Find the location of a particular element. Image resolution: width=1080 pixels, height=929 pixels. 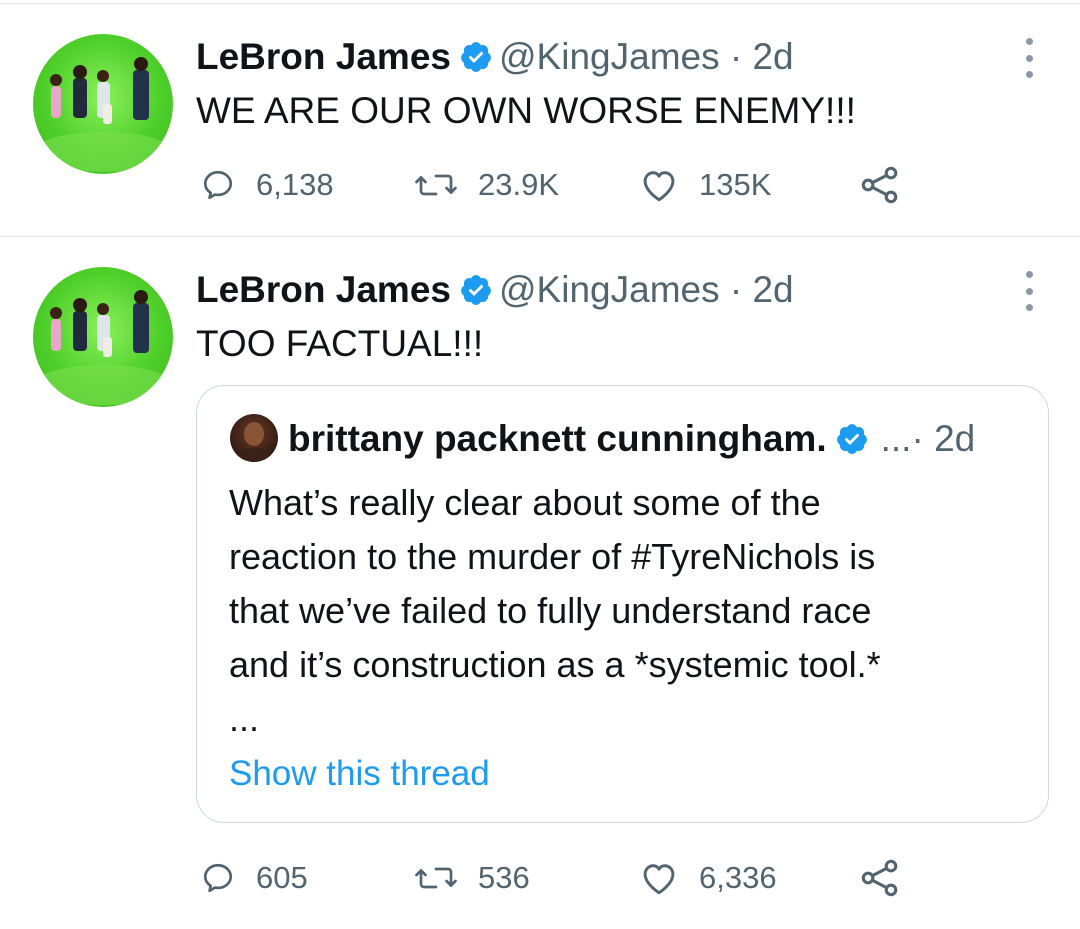

retweet-button: 23.9K is located at coordinates (486, 185).